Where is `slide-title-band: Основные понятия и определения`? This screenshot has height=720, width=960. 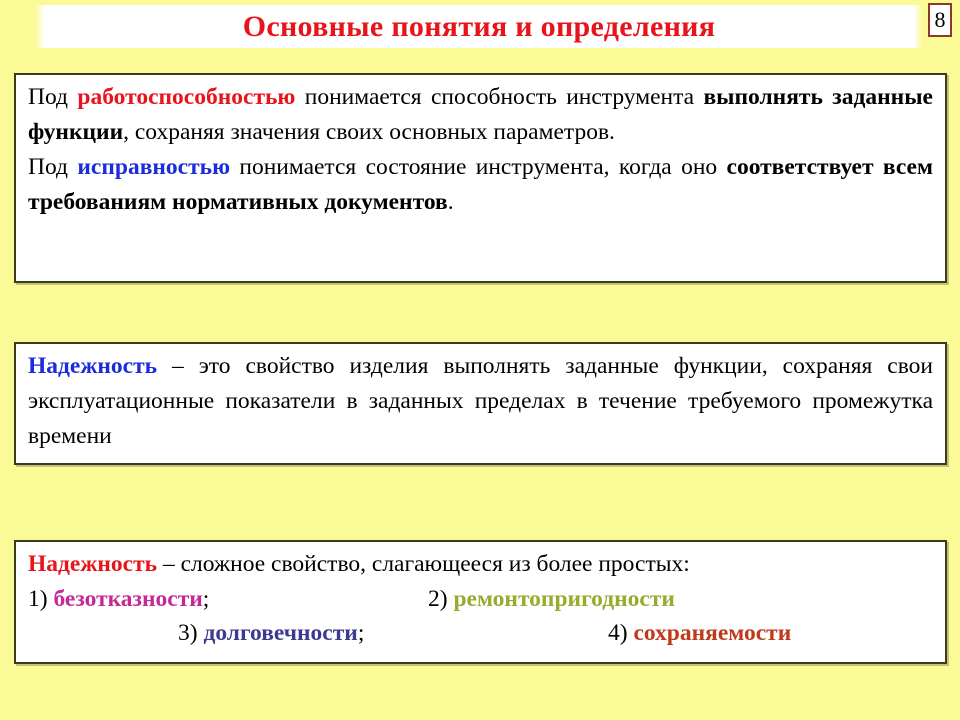 slide-title-band: Основные понятия и определения is located at coordinates (479, 26).